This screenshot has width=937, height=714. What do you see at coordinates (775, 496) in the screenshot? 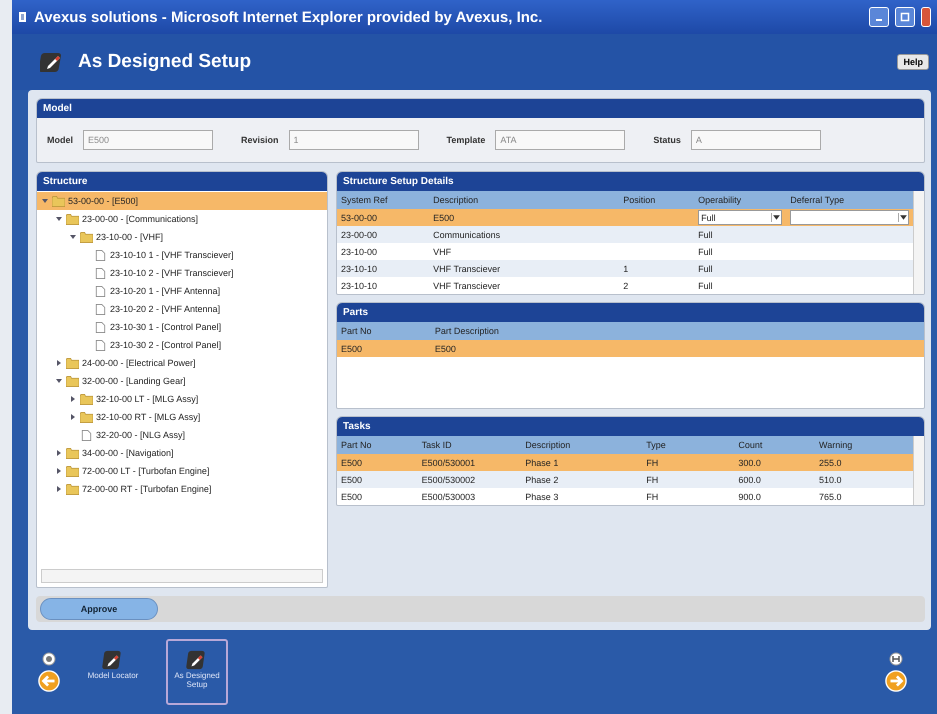
I see `table-cell: 900.0` at bounding box center [775, 496].